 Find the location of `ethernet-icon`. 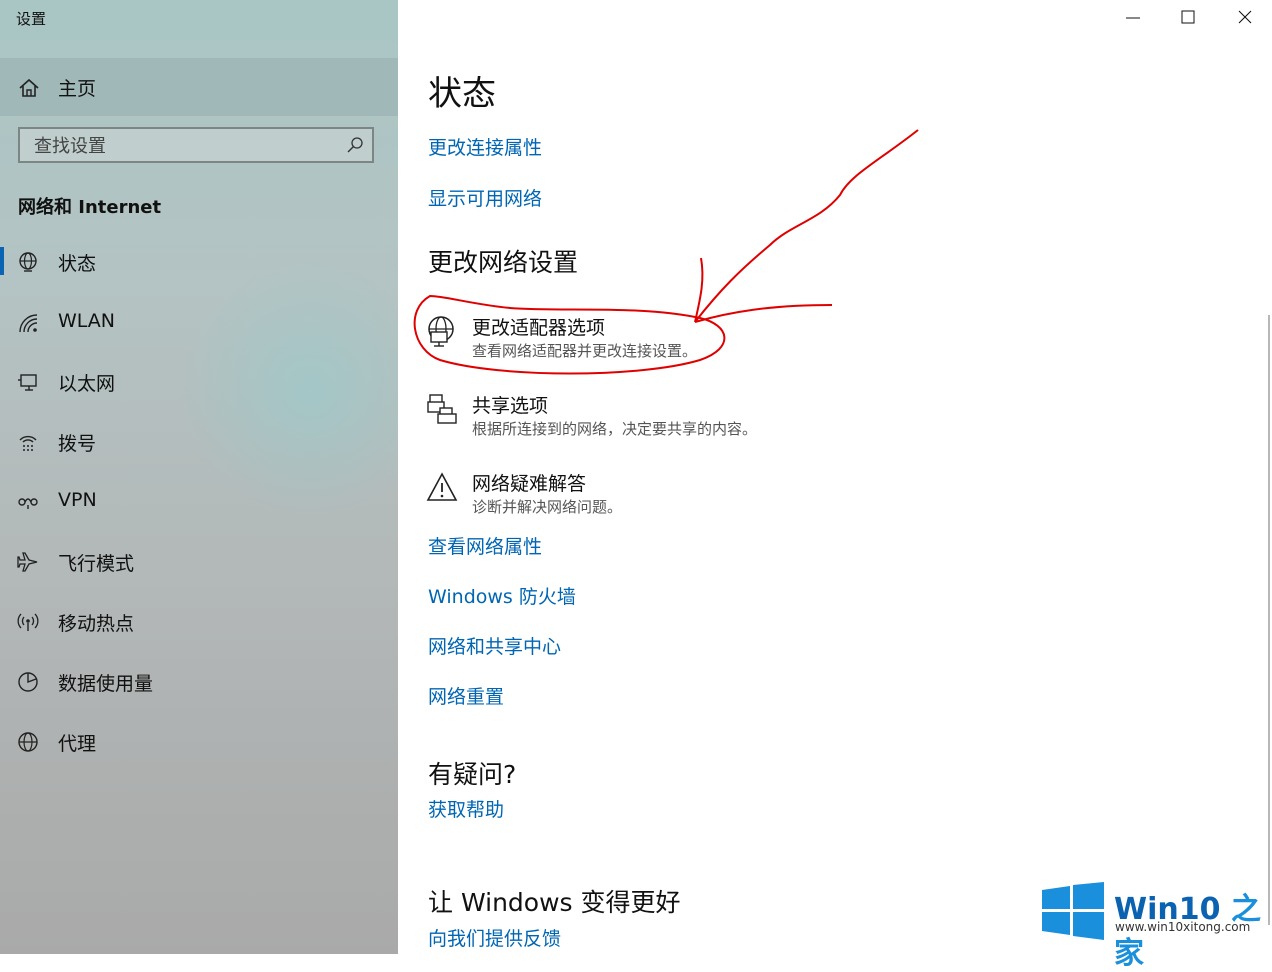

ethernet-icon is located at coordinates (27, 382).